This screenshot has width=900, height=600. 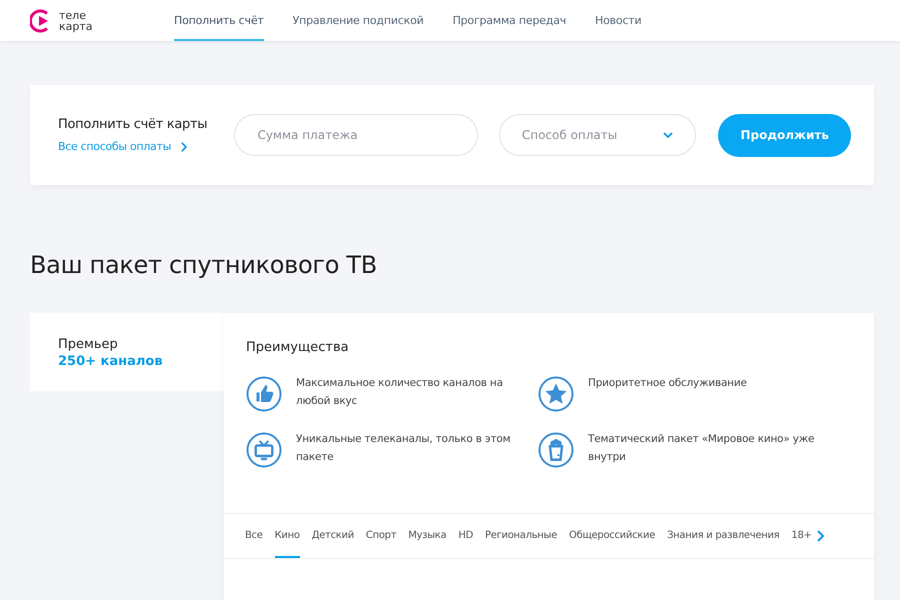 I want to click on caret-icon, so click(x=668, y=135).